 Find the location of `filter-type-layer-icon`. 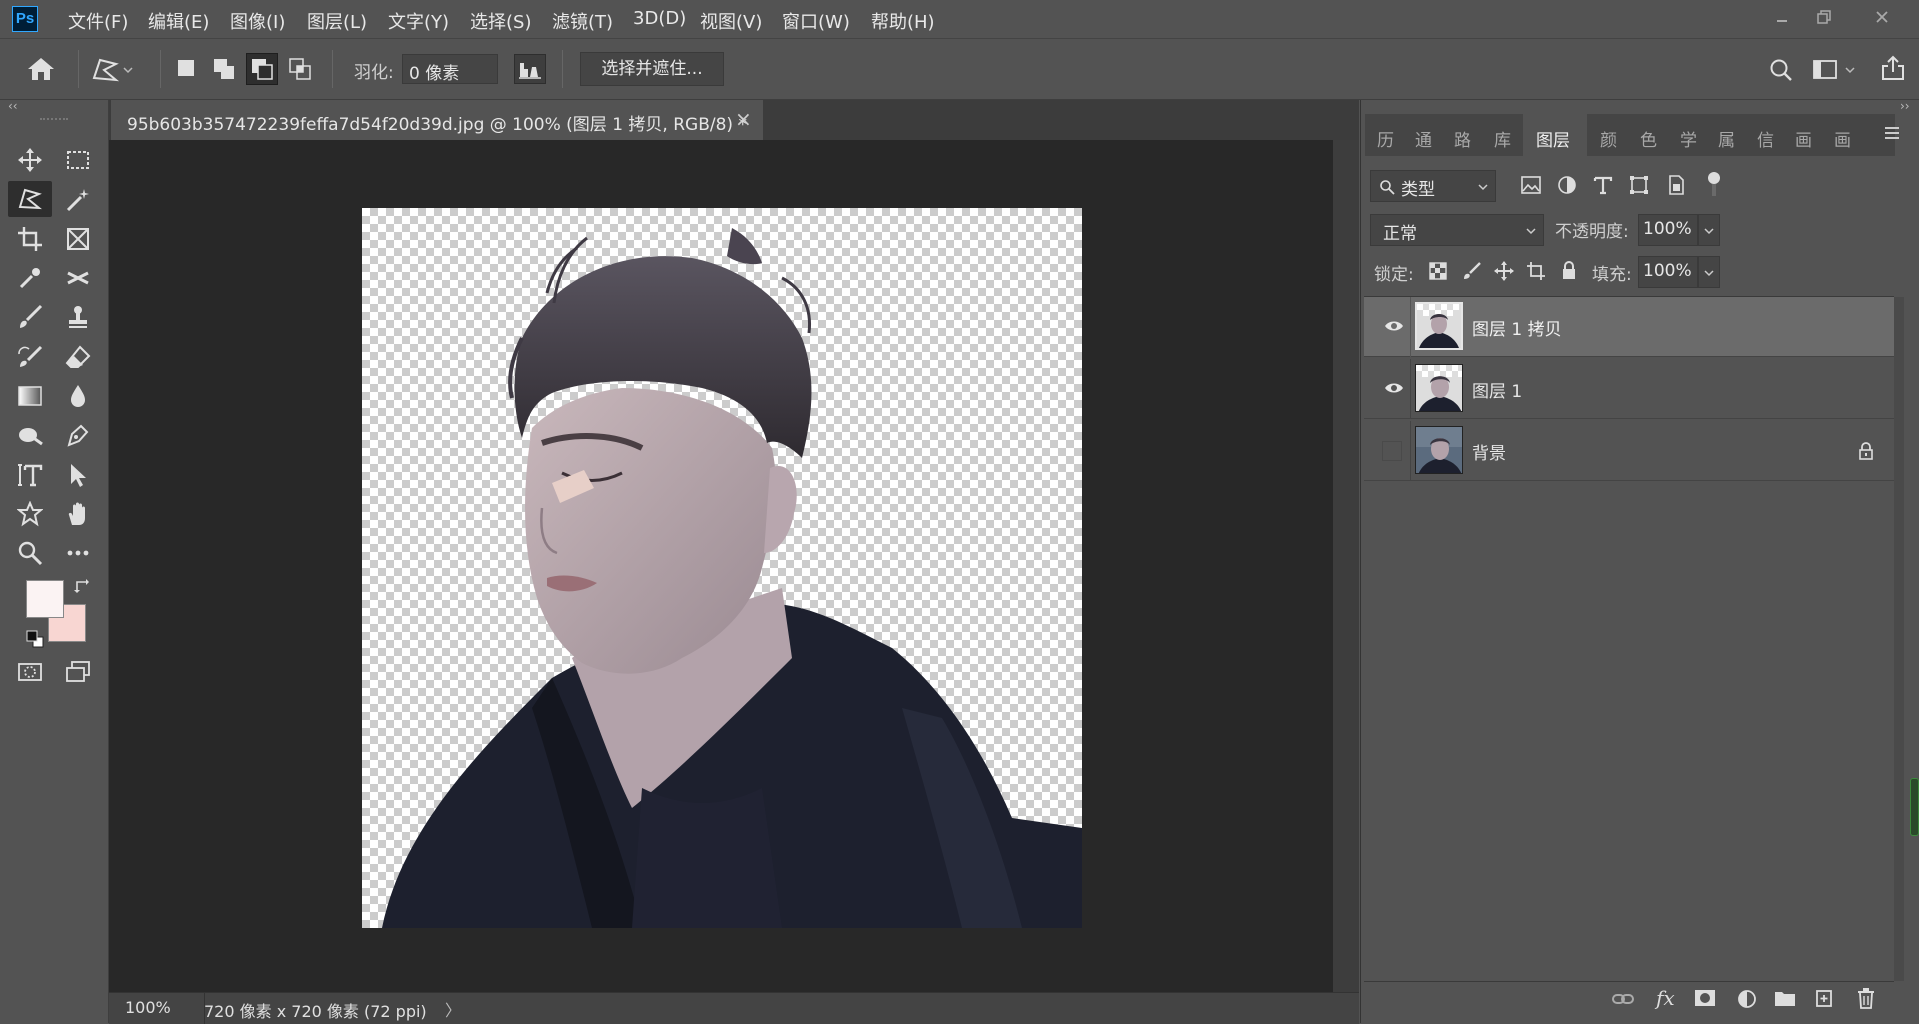

filter-type-layer-icon is located at coordinates (1603, 187).